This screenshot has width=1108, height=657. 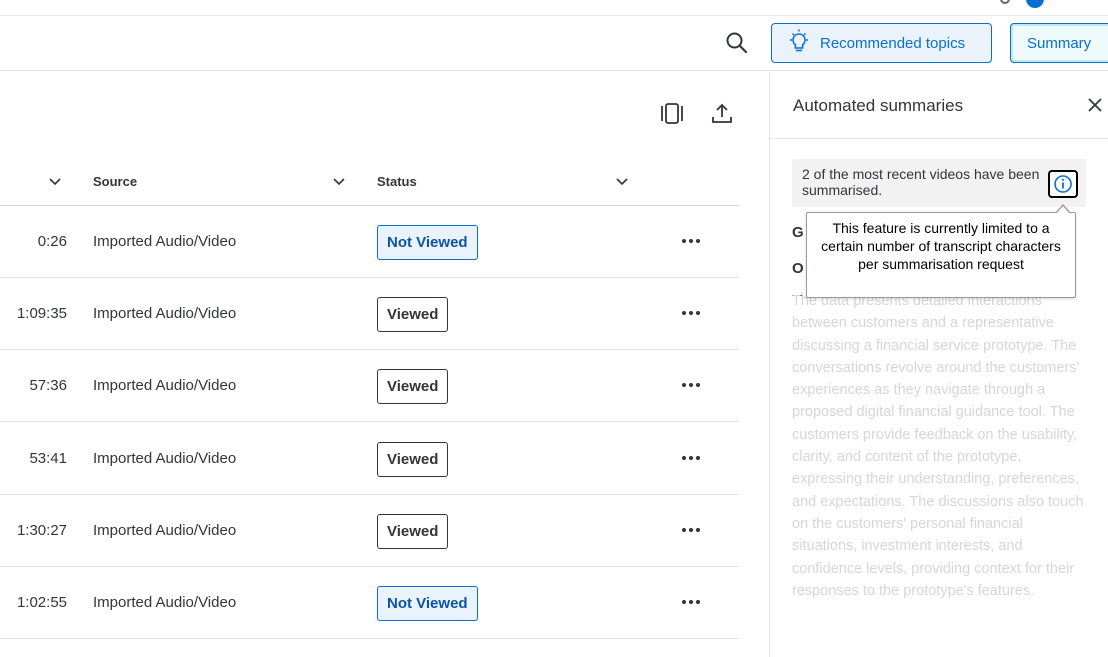 What do you see at coordinates (722, 114) in the screenshot?
I see `export-icon` at bounding box center [722, 114].